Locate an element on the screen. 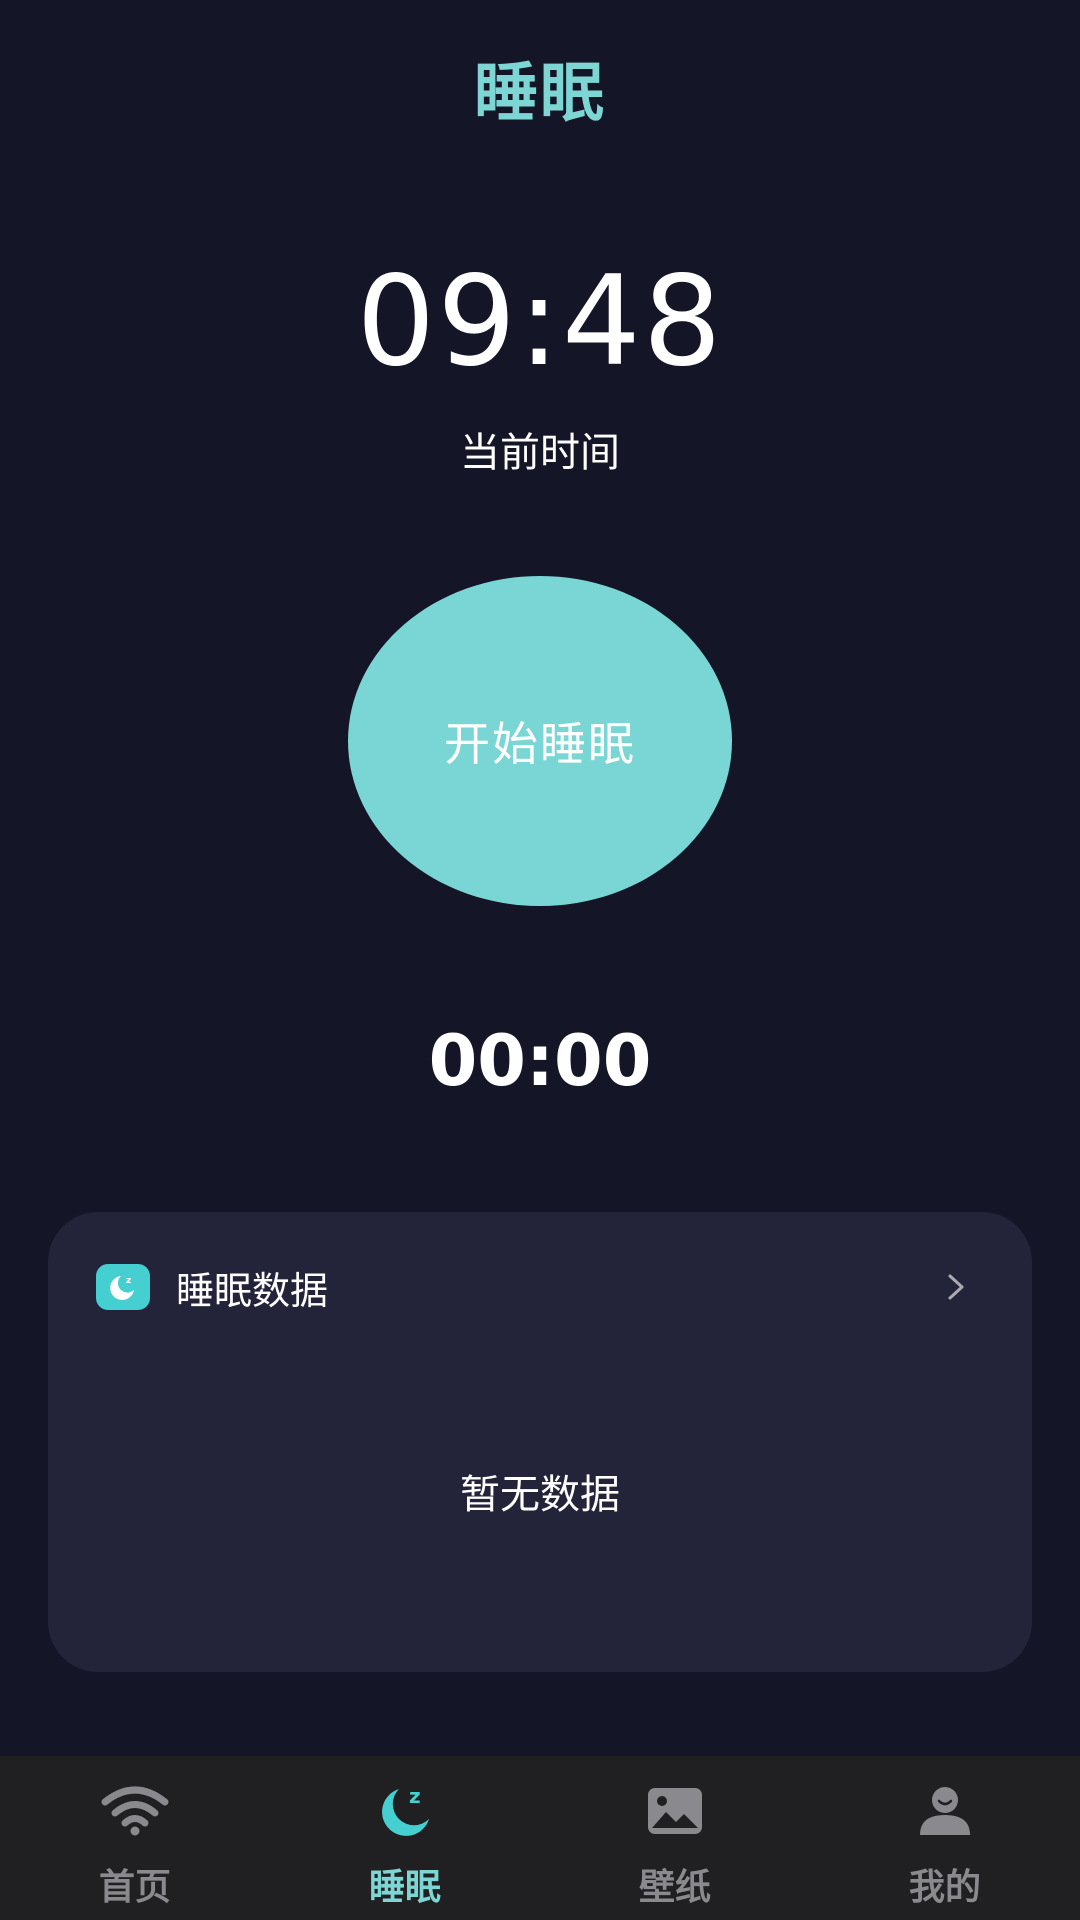  bottom-nav: 首页 z 睡眠 壁纸 我的 is located at coordinates (540, 1838).